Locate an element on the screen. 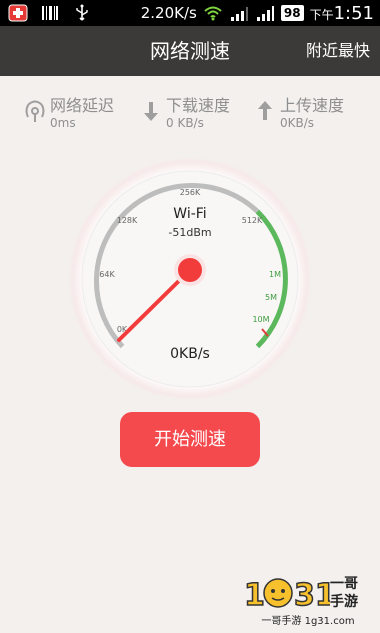 This screenshot has width=380, height=633. signal-weak-icon is located at coordinates (239, 14).